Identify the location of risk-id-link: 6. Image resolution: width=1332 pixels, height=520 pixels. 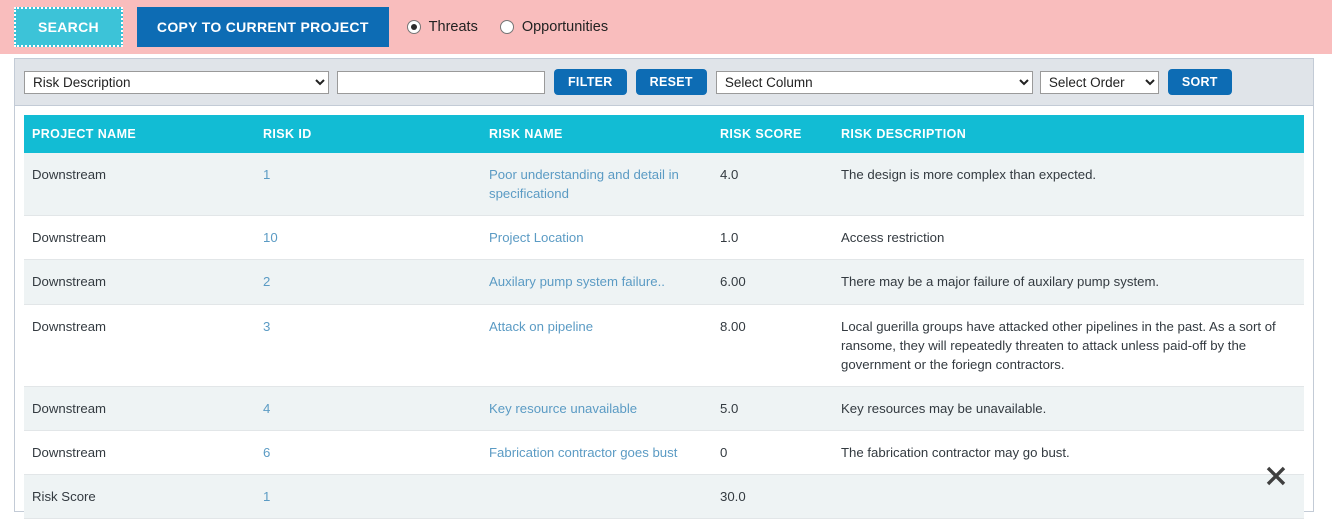
(266, 452).